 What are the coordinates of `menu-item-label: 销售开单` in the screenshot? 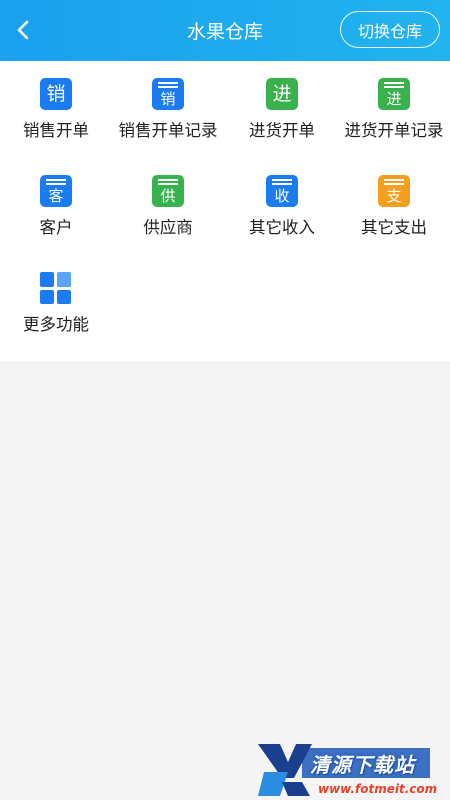 It's located at (56, 130).